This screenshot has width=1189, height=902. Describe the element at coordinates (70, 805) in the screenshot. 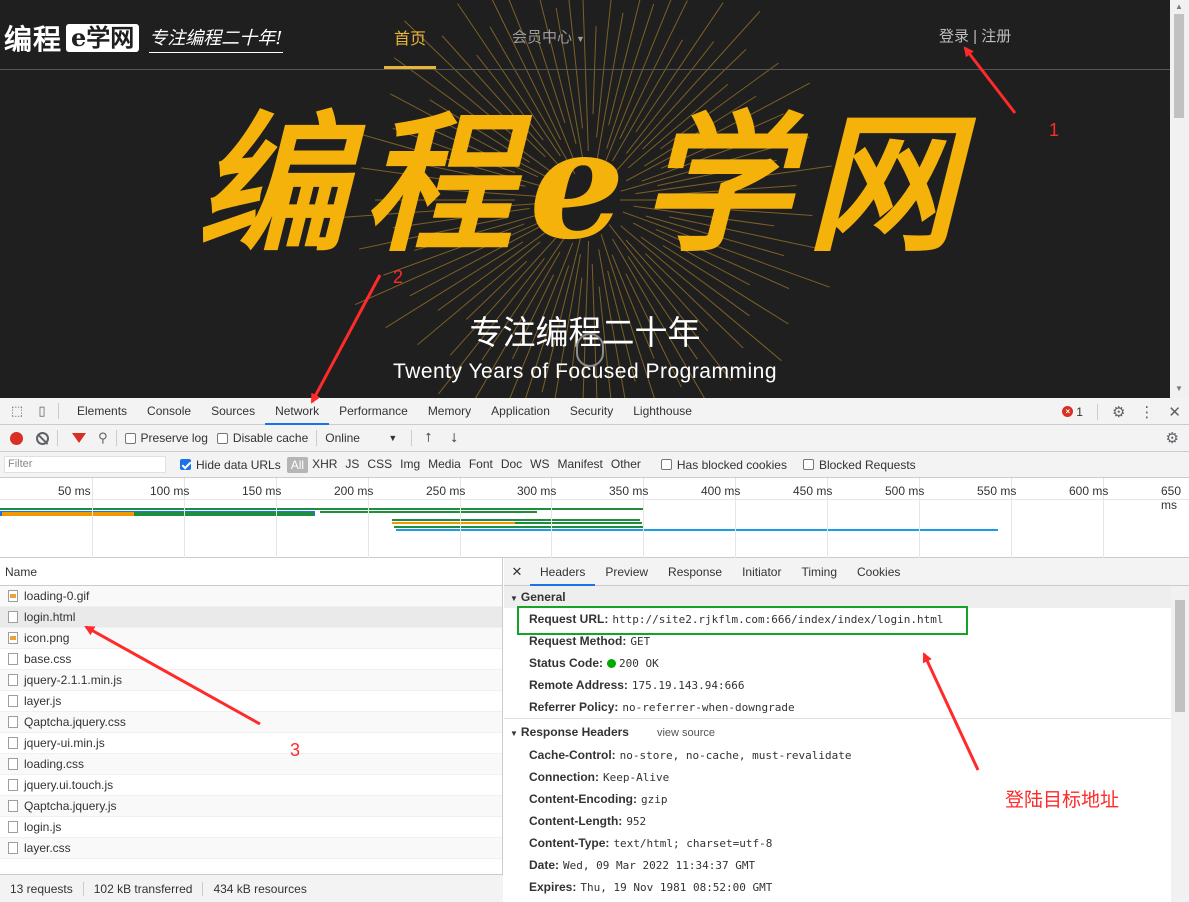

I see `request-name: Qaptcha.jquery.js` at that location.